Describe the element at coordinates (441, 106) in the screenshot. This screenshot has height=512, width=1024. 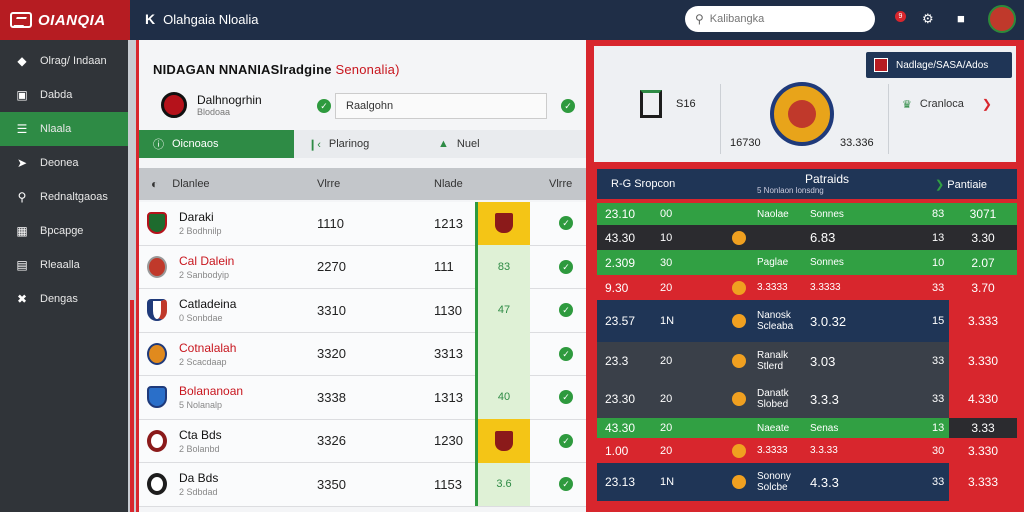
I see `team-field: Raalgohn` at that location.